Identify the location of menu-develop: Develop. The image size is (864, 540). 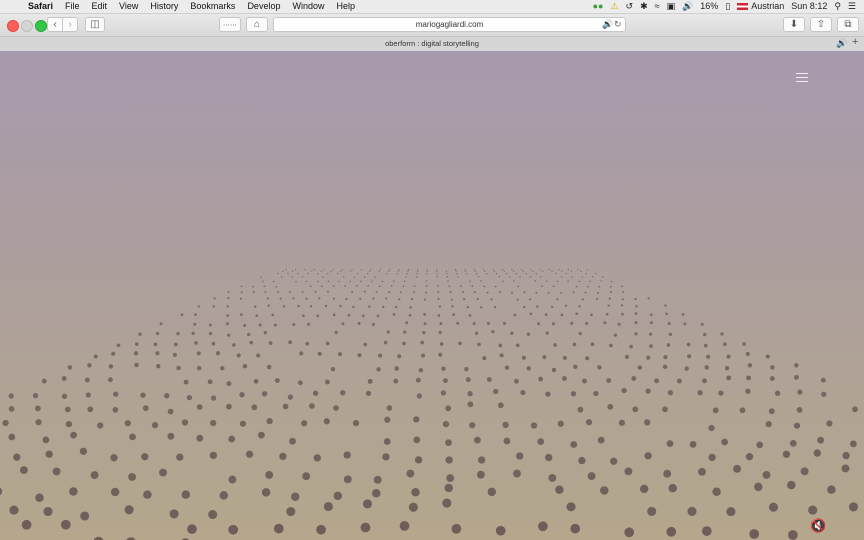
(263, 6).